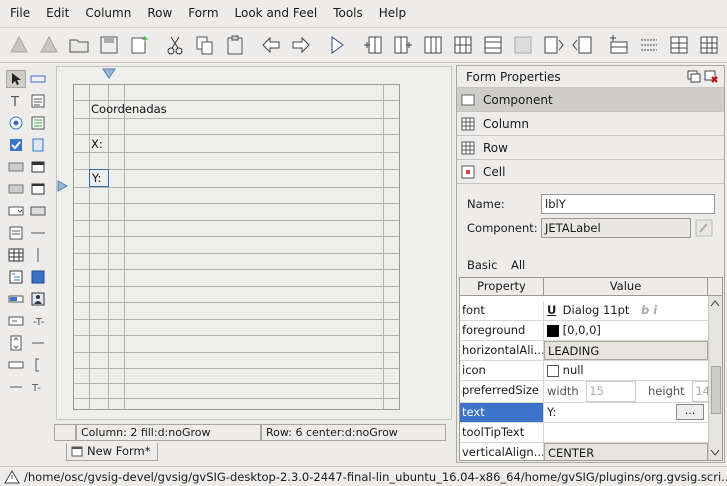 The image size is (727, 486). What do you see at coordinates (16, 387) in the screenshot?
I see `horizontal-tool-icon` at bounding box center [16, 387].